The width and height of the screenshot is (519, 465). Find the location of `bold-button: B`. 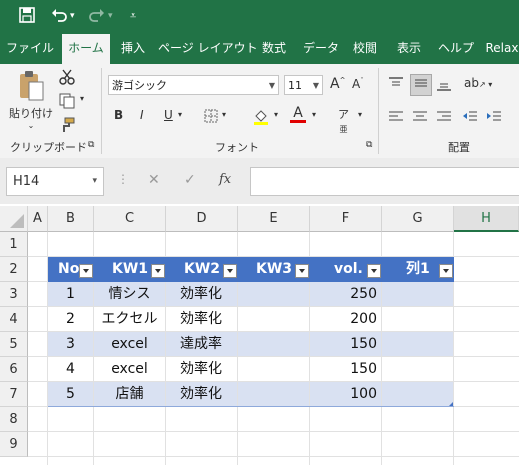

bold-button: B is located at coordinates (118, 115).